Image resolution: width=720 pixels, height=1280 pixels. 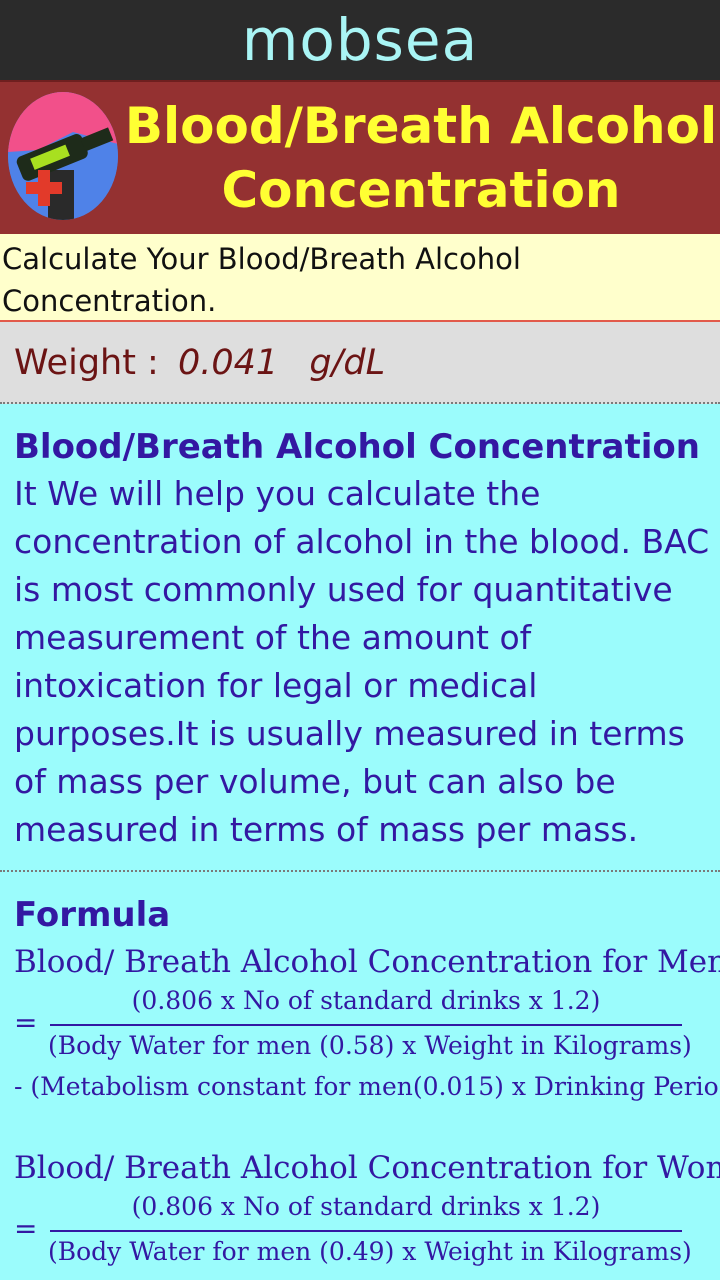 I want to click on app-header: Blood/Breath Alcohol Concentration, so click(x=360, y=157).